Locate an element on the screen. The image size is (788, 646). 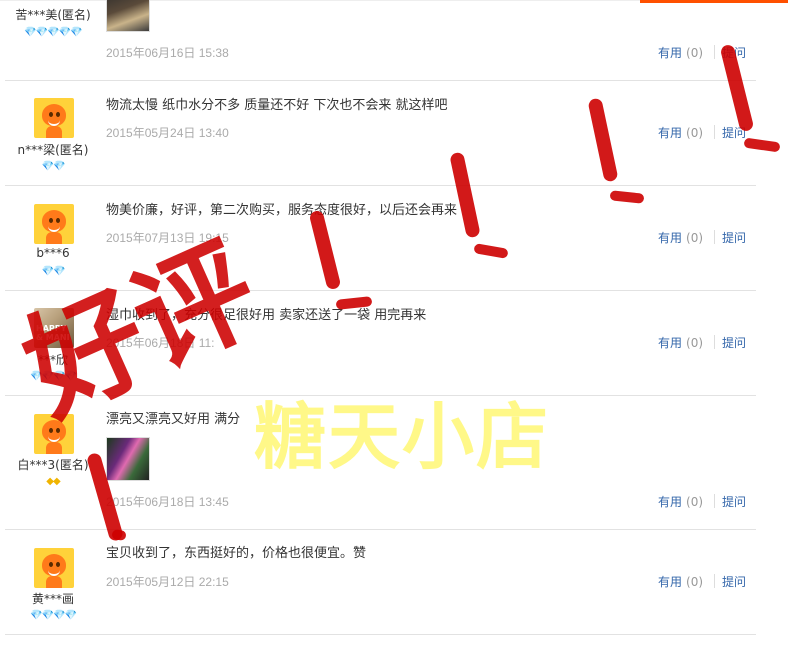
buyer-rank-gems: 💎💎💎💎 is located at coordinates (53, 615).